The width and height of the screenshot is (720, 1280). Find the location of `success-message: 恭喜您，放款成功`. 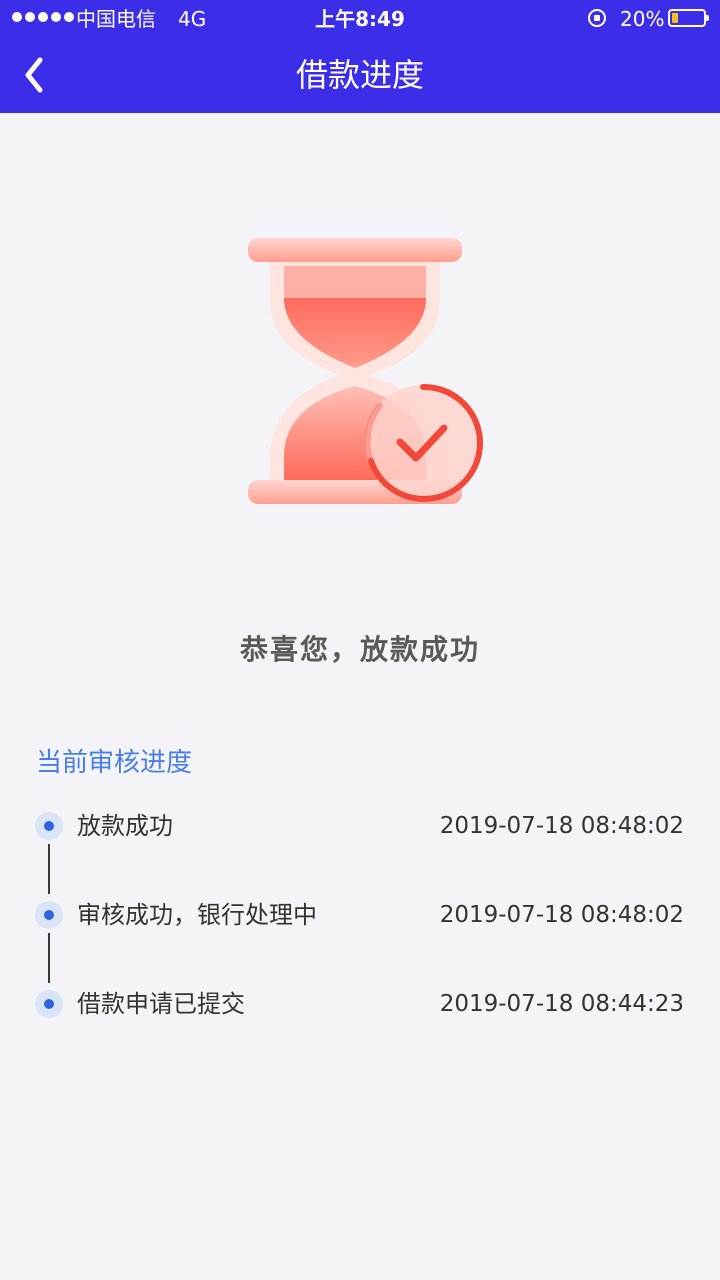

success-message: 恭喜您，放款成功 is located at coordinates (359, 649).